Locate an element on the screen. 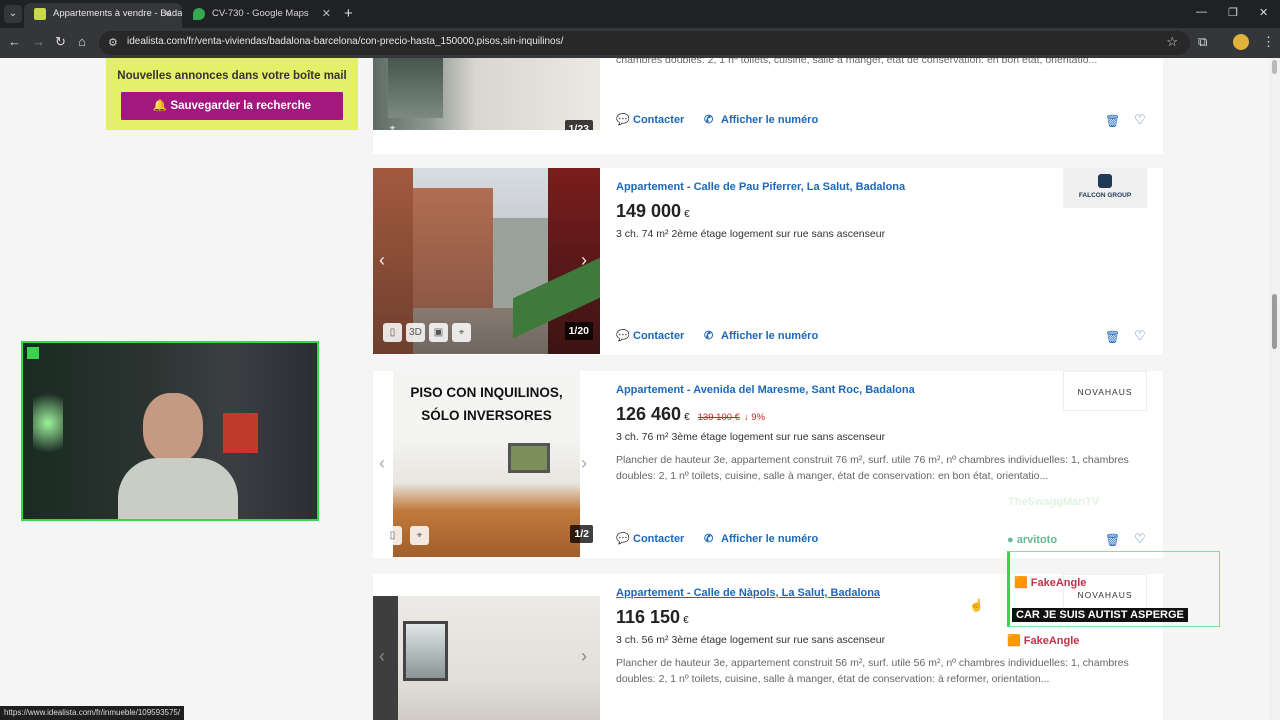 This screenshot has width=1280, height=720. tab-idealista: Appartements à vendre - Badal... ✕ is located at coordinates (103, 15).